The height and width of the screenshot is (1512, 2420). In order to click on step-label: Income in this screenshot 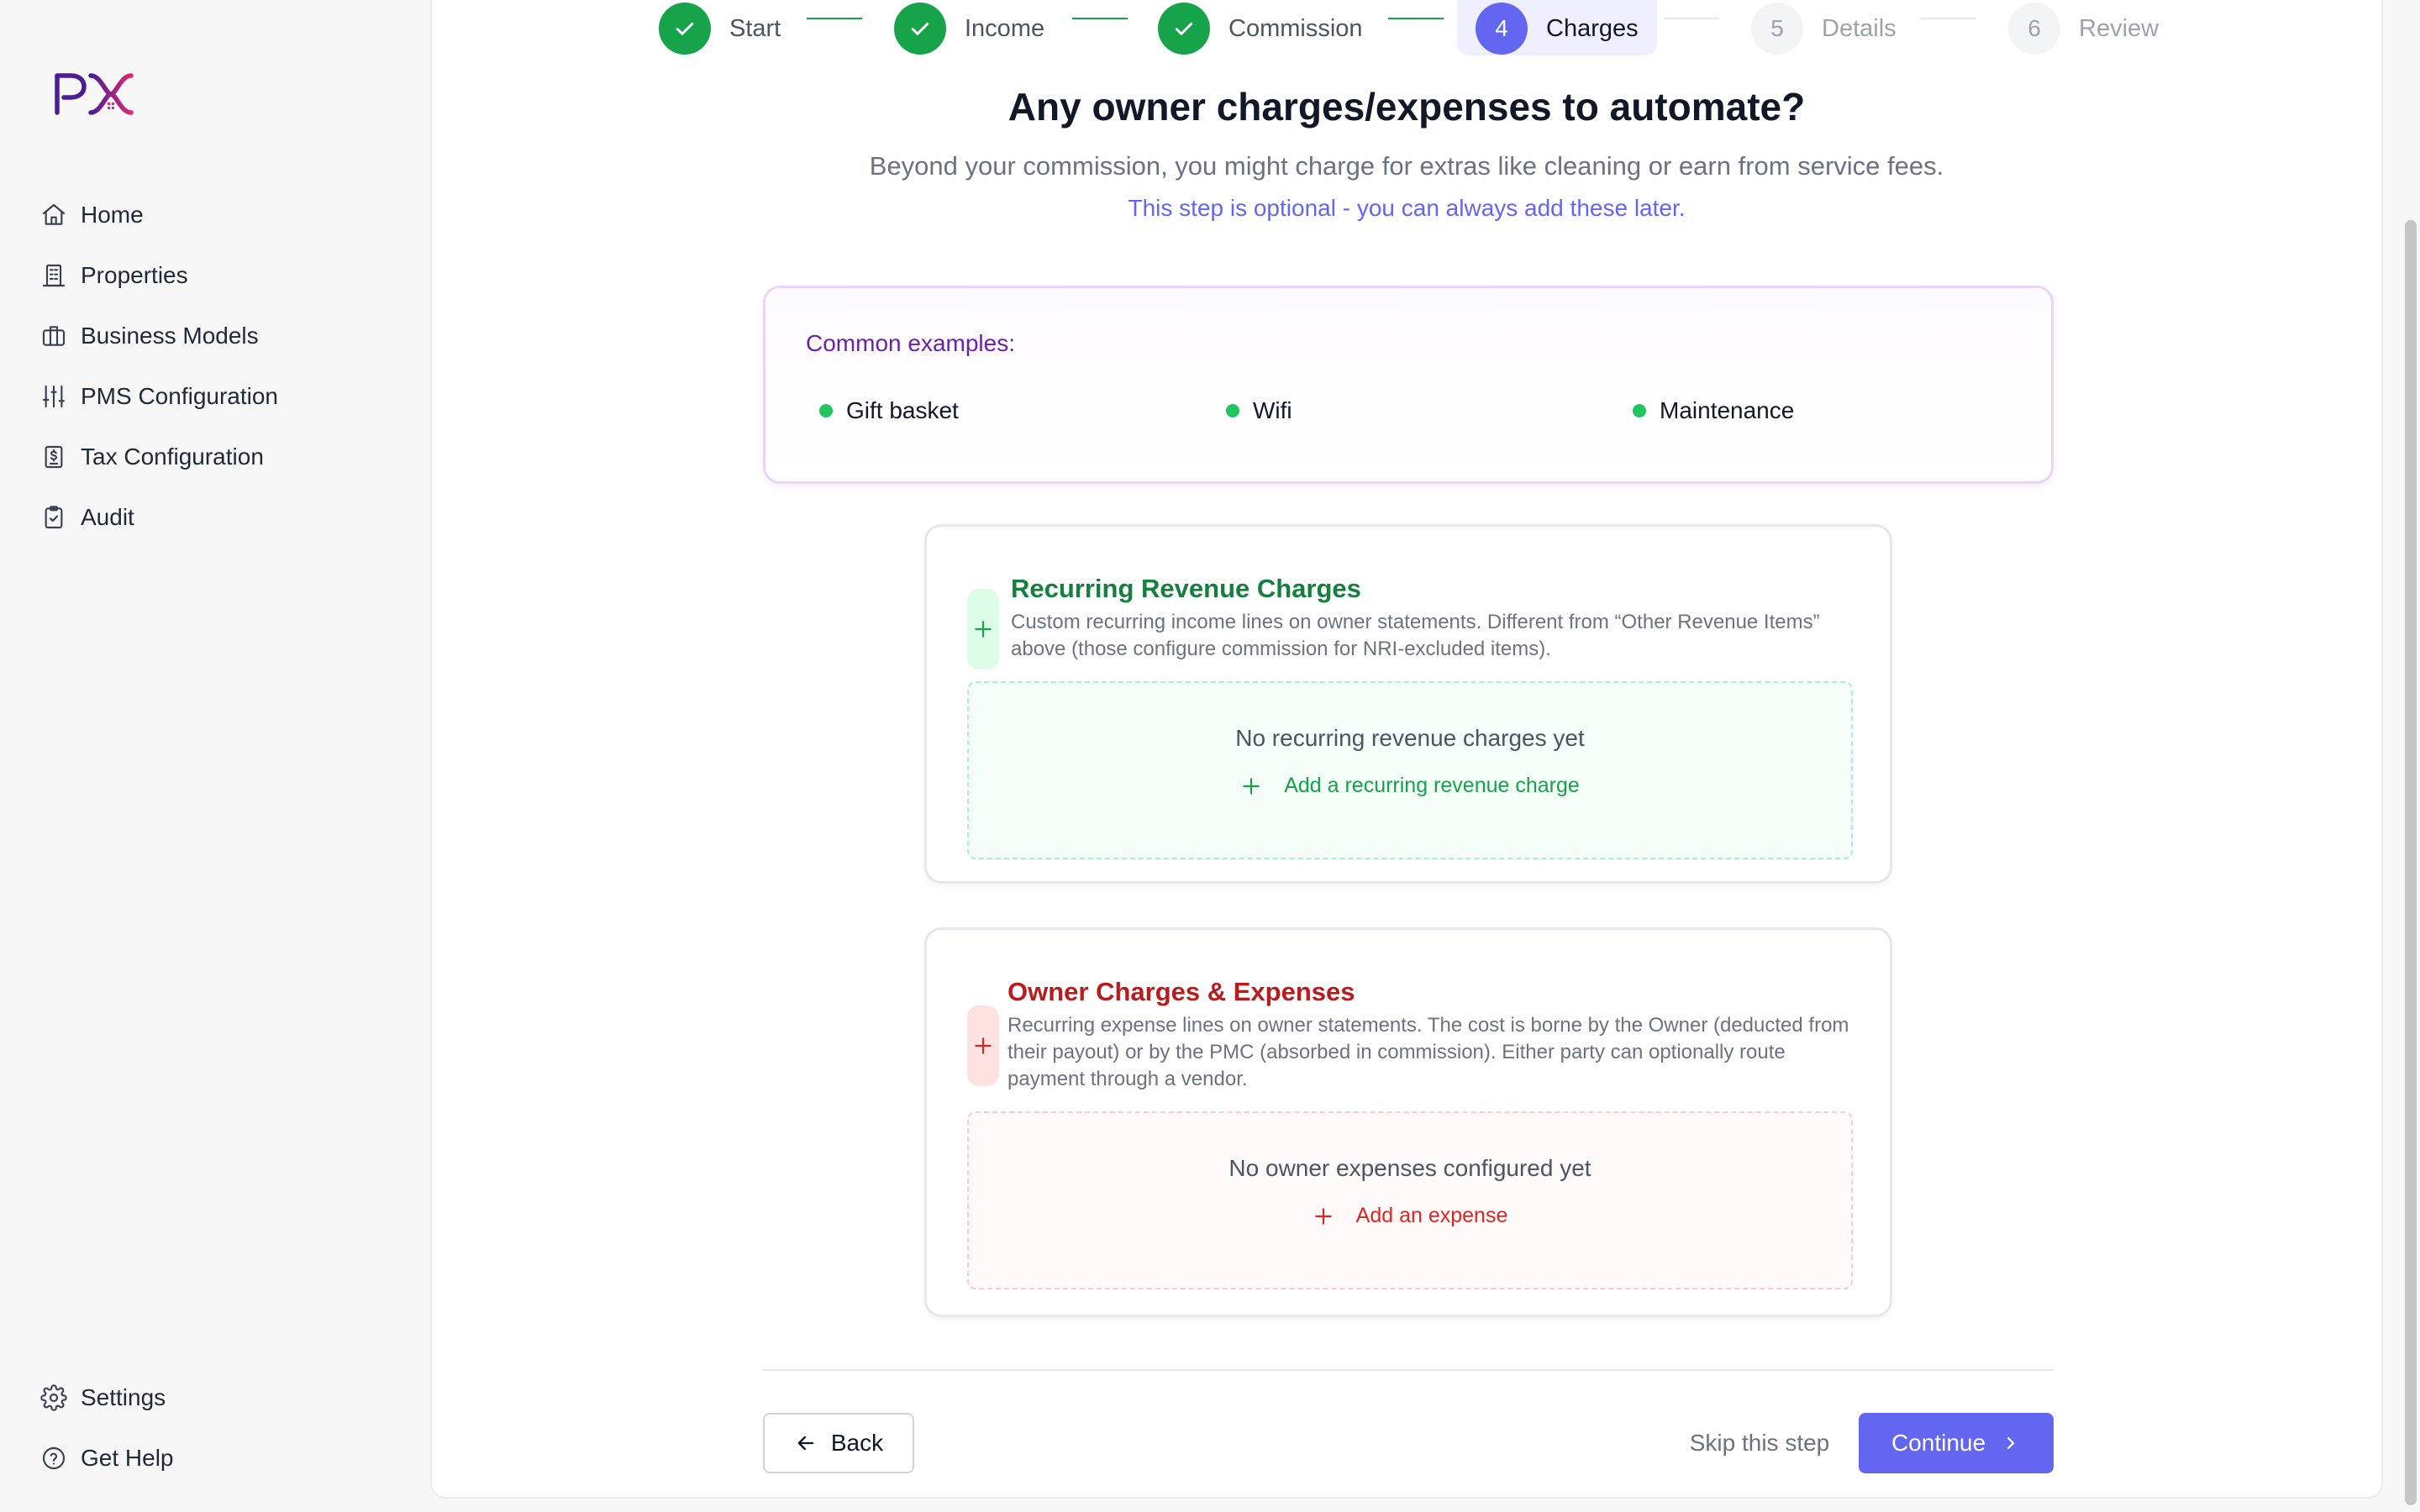, I will do `click(1005, 28)`.